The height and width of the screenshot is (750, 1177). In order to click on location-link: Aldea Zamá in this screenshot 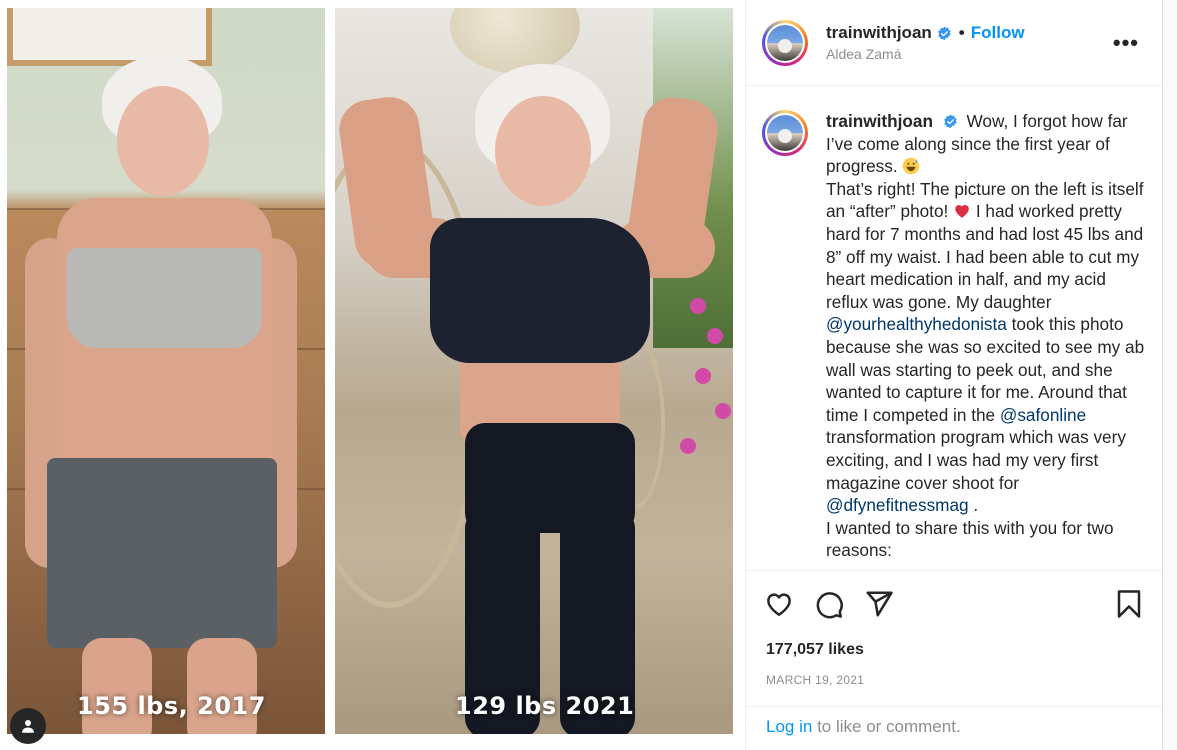, I will do `click(925, 54)`.